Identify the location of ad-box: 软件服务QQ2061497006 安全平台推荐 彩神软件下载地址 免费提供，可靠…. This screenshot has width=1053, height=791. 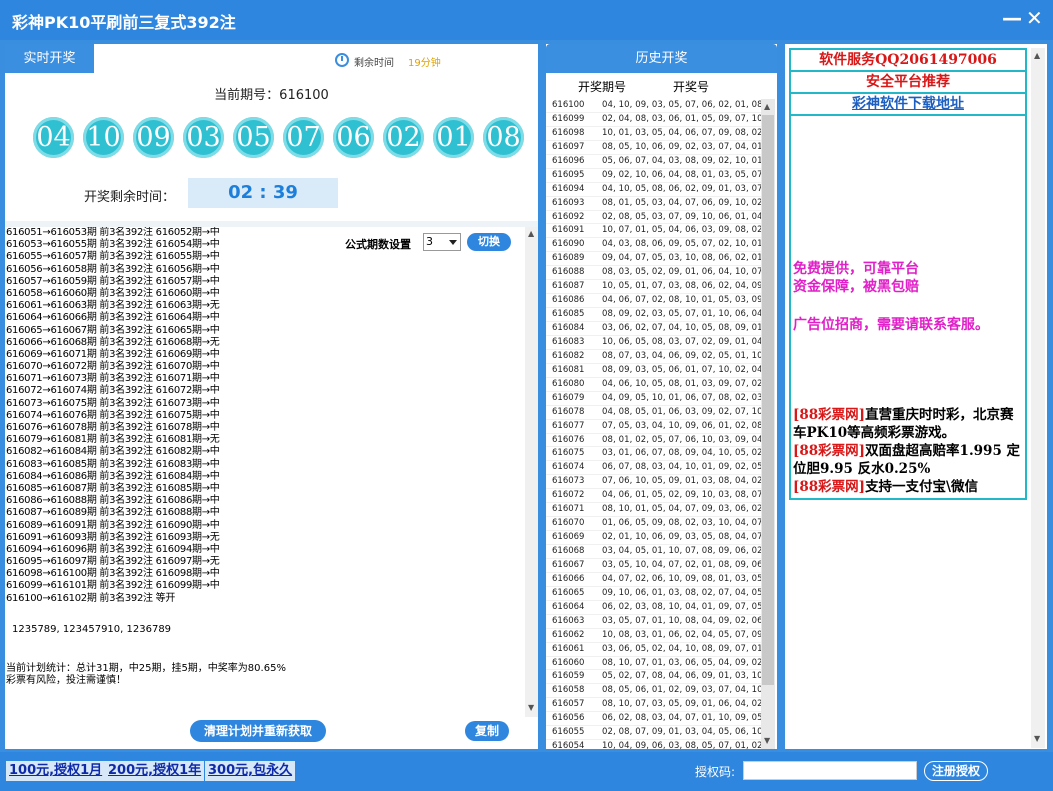
(908, 274).